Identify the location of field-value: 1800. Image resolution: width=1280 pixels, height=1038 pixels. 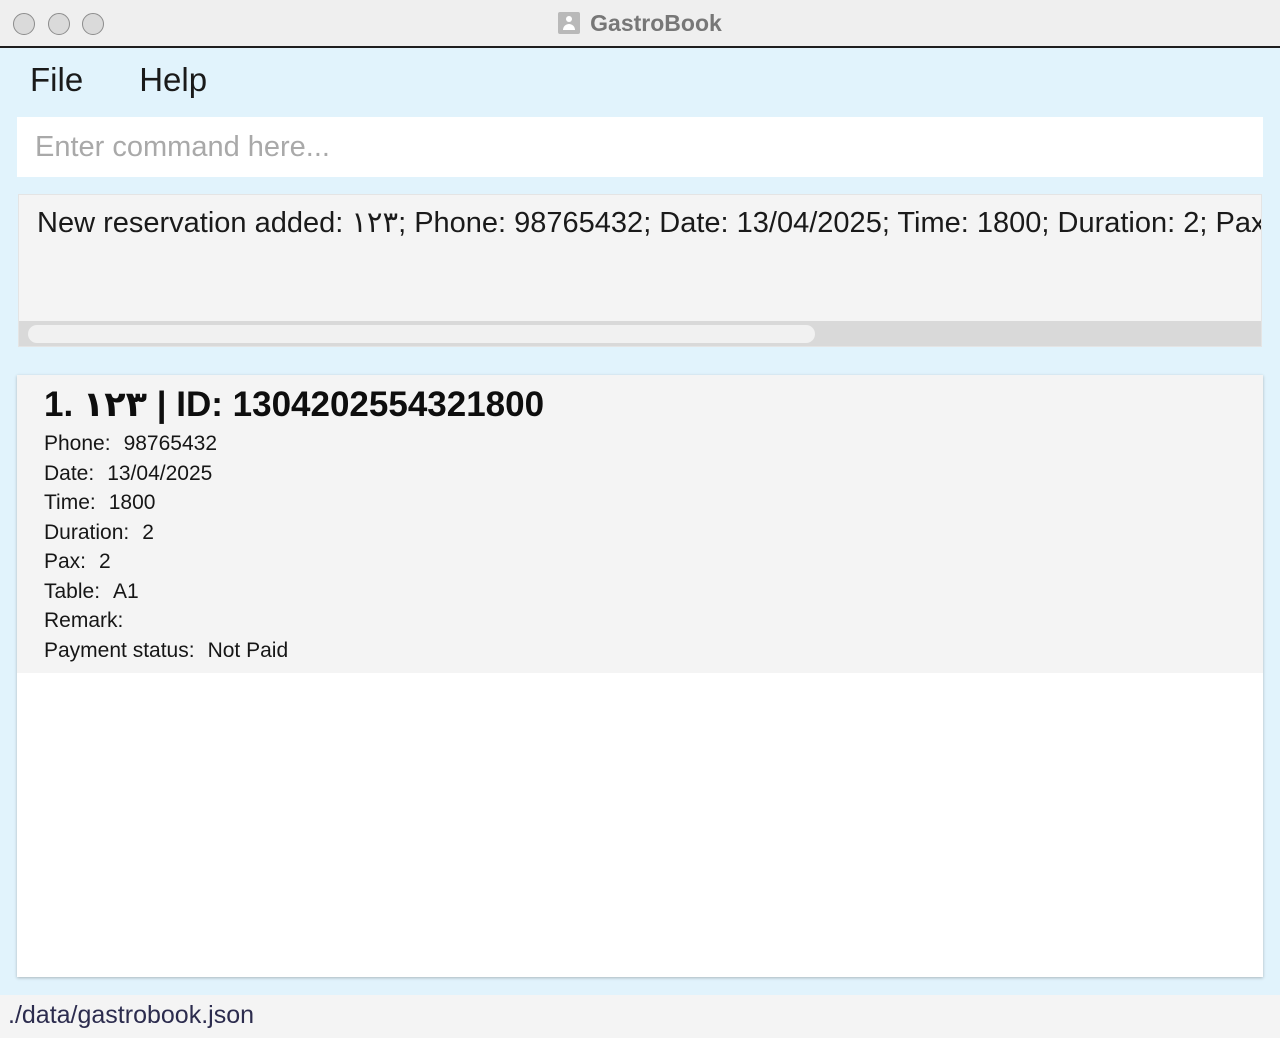
(132, 502).